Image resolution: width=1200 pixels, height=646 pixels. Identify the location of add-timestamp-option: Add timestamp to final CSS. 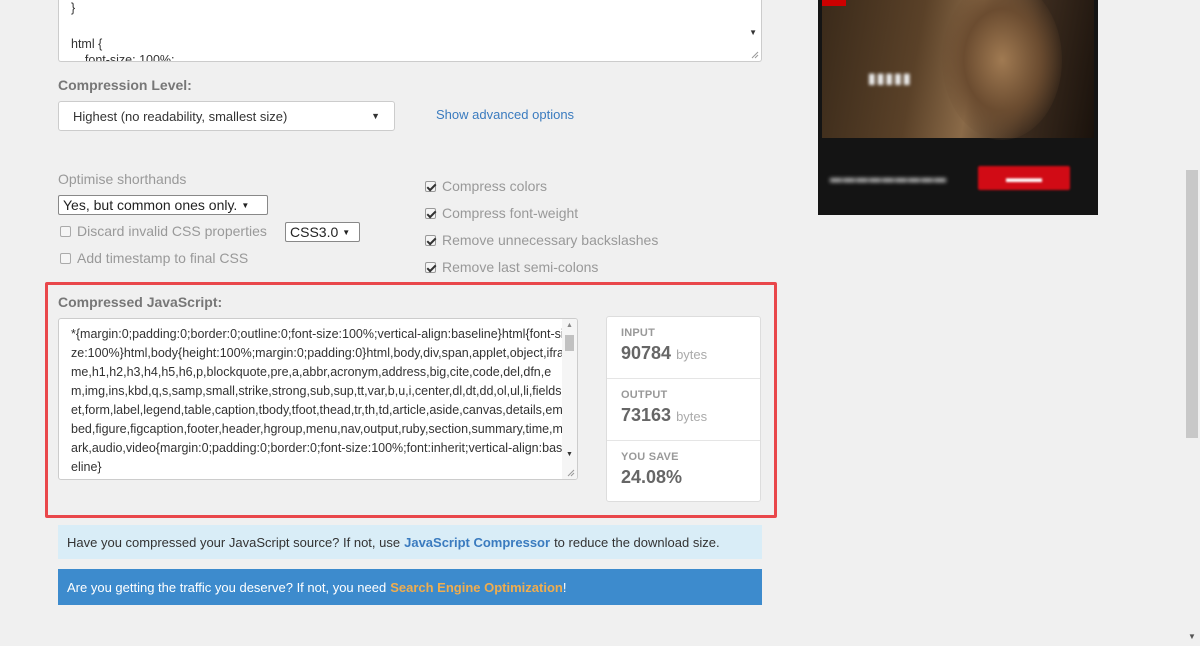
(154, 258).